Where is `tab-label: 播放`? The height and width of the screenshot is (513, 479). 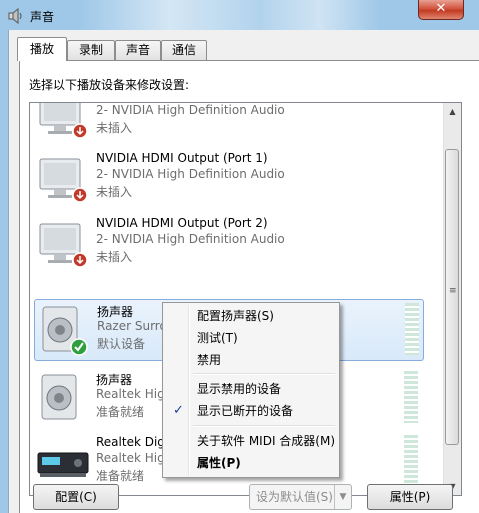
tab-label: 播放 is located at coordinates (41, 49).